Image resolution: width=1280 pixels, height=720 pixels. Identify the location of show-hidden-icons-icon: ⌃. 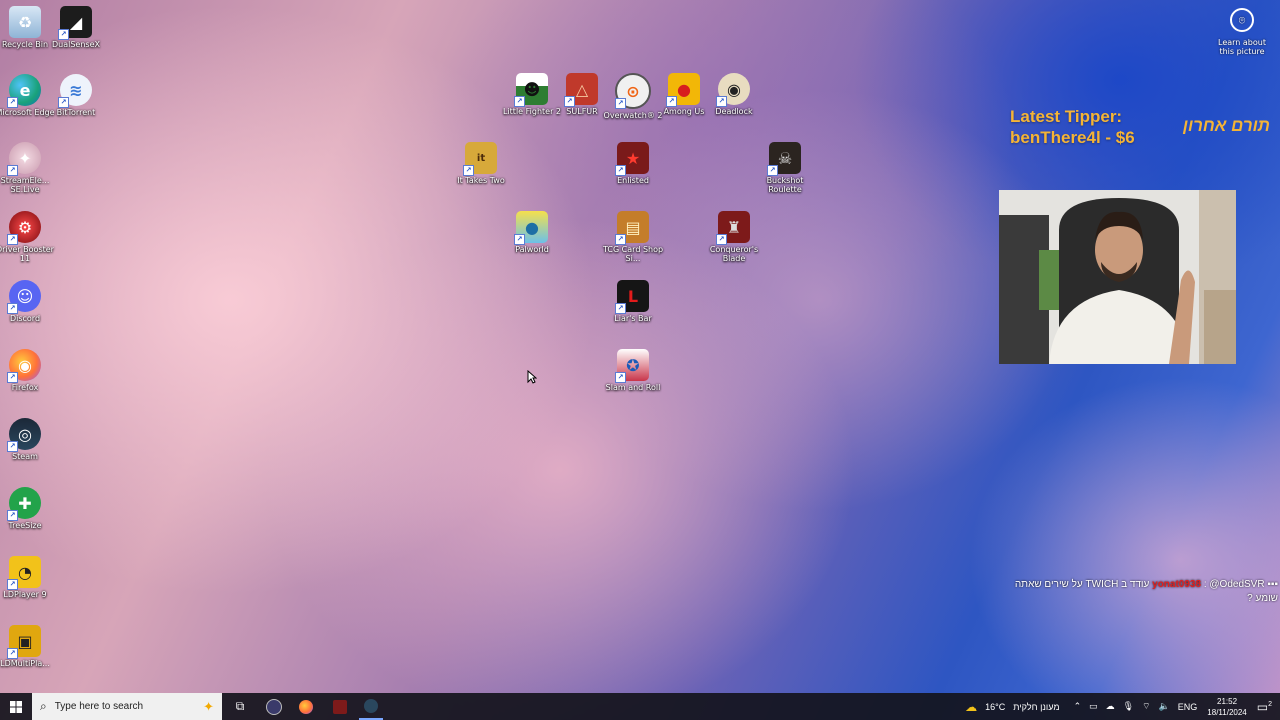
(1078, 706).